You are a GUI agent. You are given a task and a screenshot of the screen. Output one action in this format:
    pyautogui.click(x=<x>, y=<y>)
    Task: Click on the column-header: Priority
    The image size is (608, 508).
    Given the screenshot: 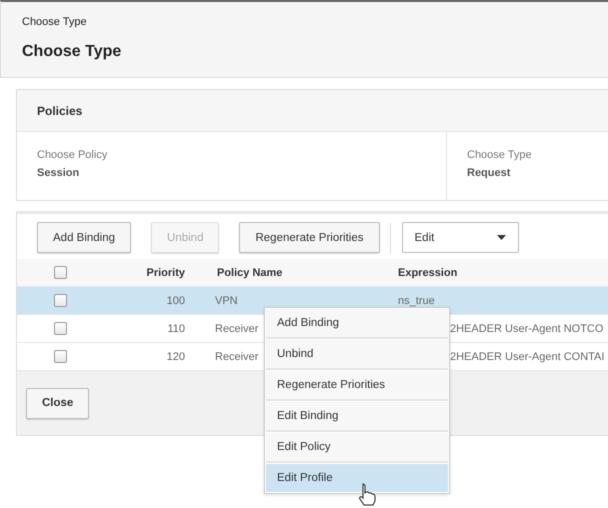 What is the action you would take?
    pyautogui.click(x=152, y=272)
    